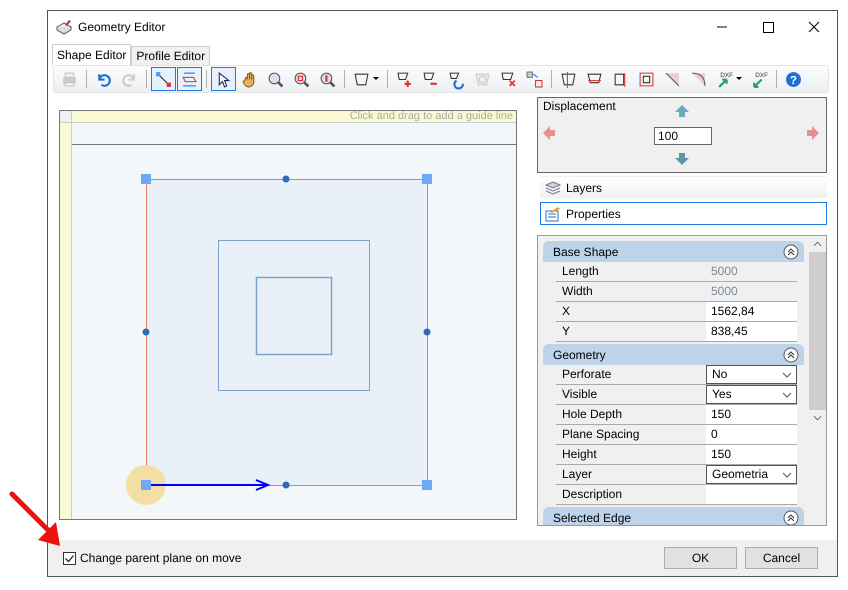  Describe the element at coordinates (700, 558) in the screenshot. I see `dialog-button: OK` at that location.